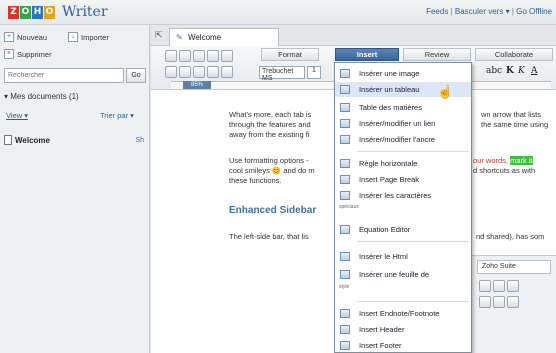 This screenshot has width=556, height=353. Describe the element at coordinates (136, 75) in the screenshot. I see `search-go-button: Go` at that location.